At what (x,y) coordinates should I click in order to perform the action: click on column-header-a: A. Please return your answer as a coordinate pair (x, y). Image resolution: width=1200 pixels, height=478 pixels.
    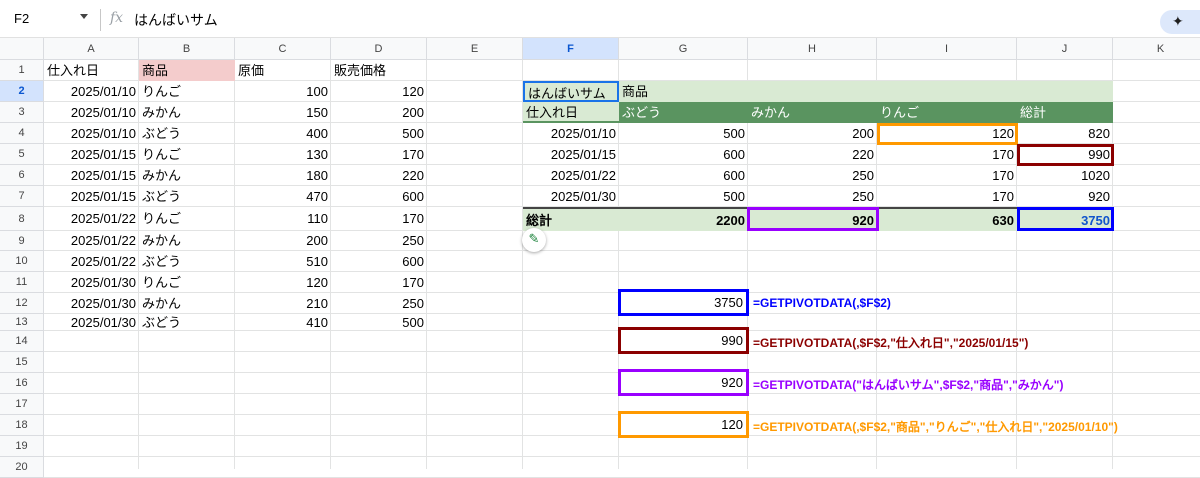
    Looking at the image, I should click on (91, 49).